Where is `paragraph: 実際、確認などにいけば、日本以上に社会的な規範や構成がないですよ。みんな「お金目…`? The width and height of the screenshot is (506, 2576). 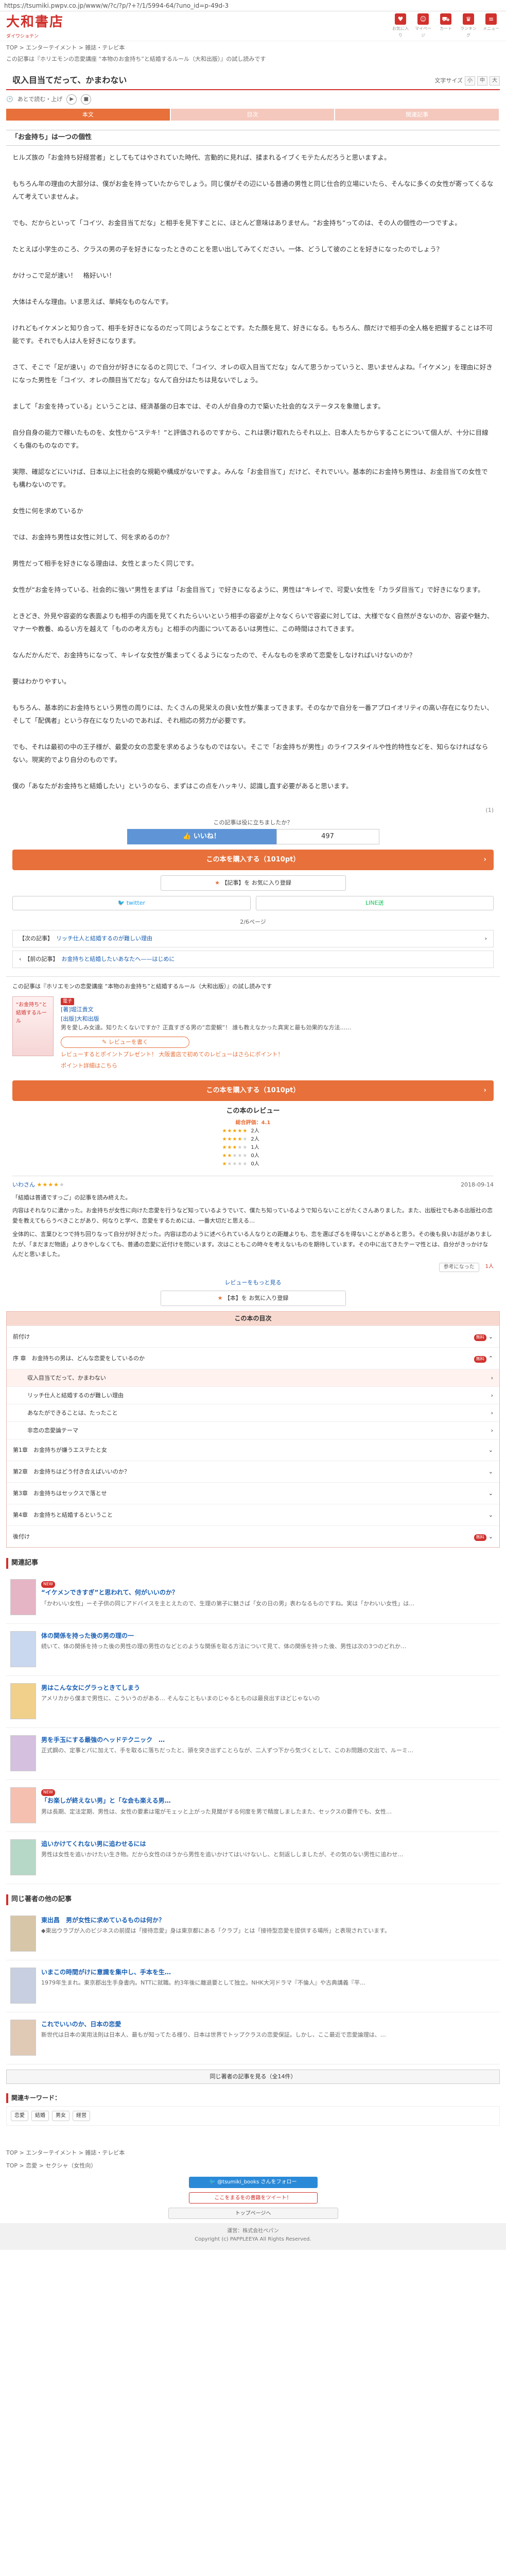 paragraph: 実際、確認などにいけば、日本以上に社会的な規範や構成がないですよ。みんな「お金目… is located at coordinates (250, 478).